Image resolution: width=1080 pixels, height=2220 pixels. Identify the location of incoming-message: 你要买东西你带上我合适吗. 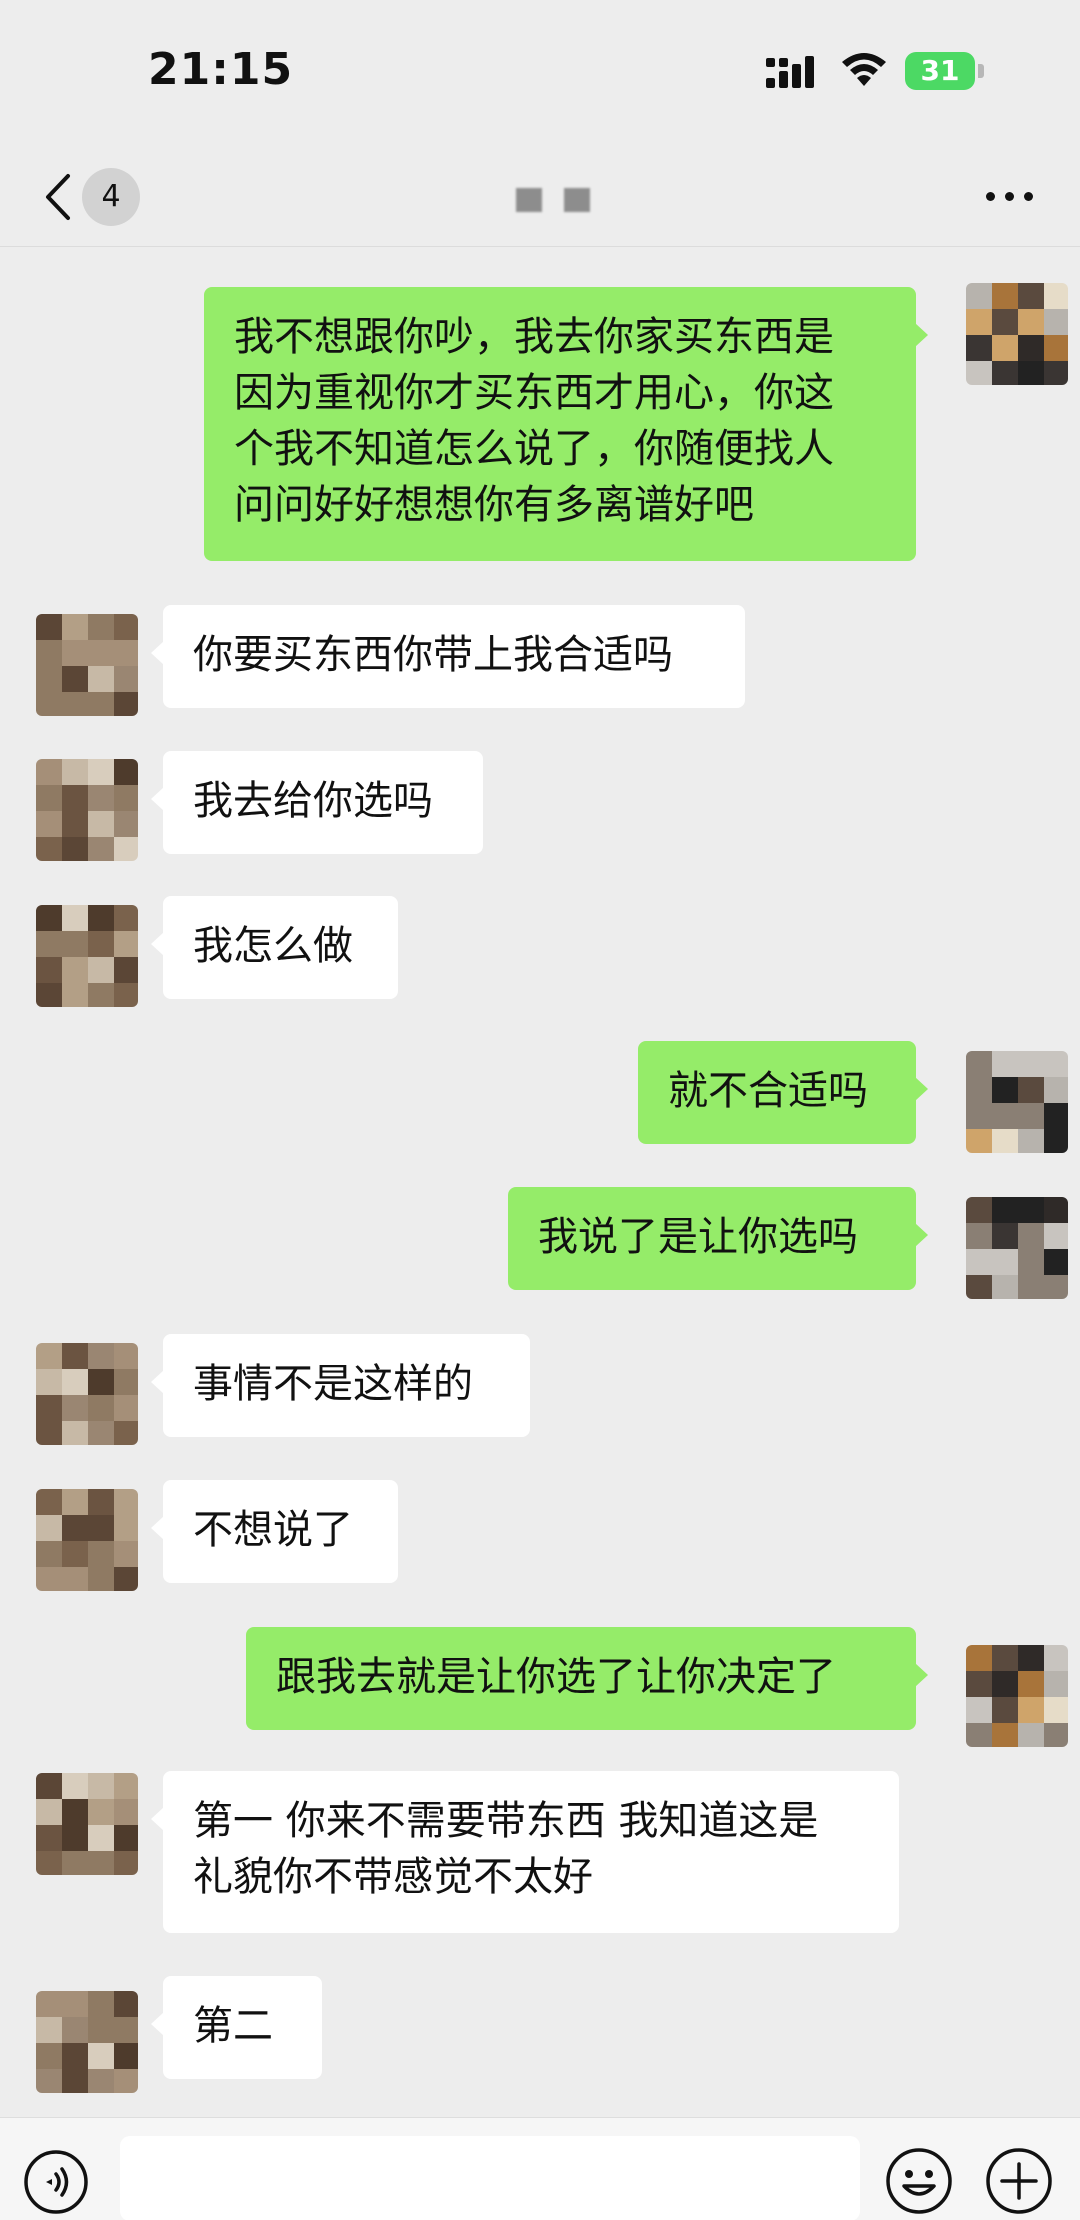
(448, 656).